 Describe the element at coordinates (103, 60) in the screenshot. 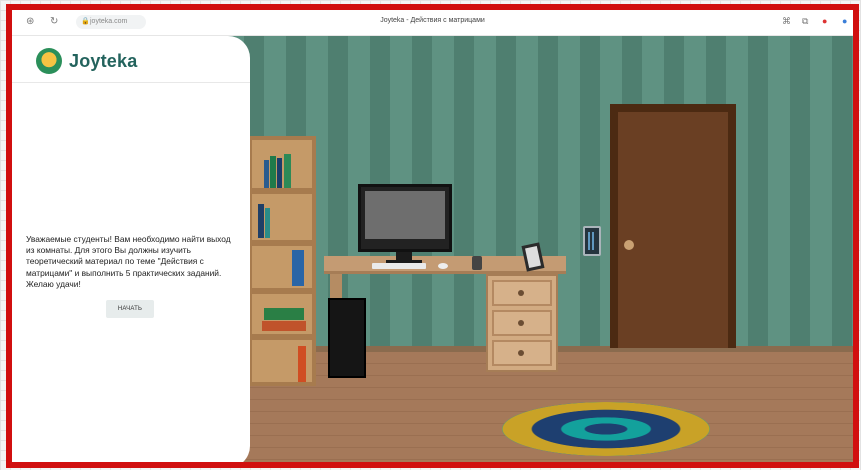

I see `brand-name: Joyteka` at that location.